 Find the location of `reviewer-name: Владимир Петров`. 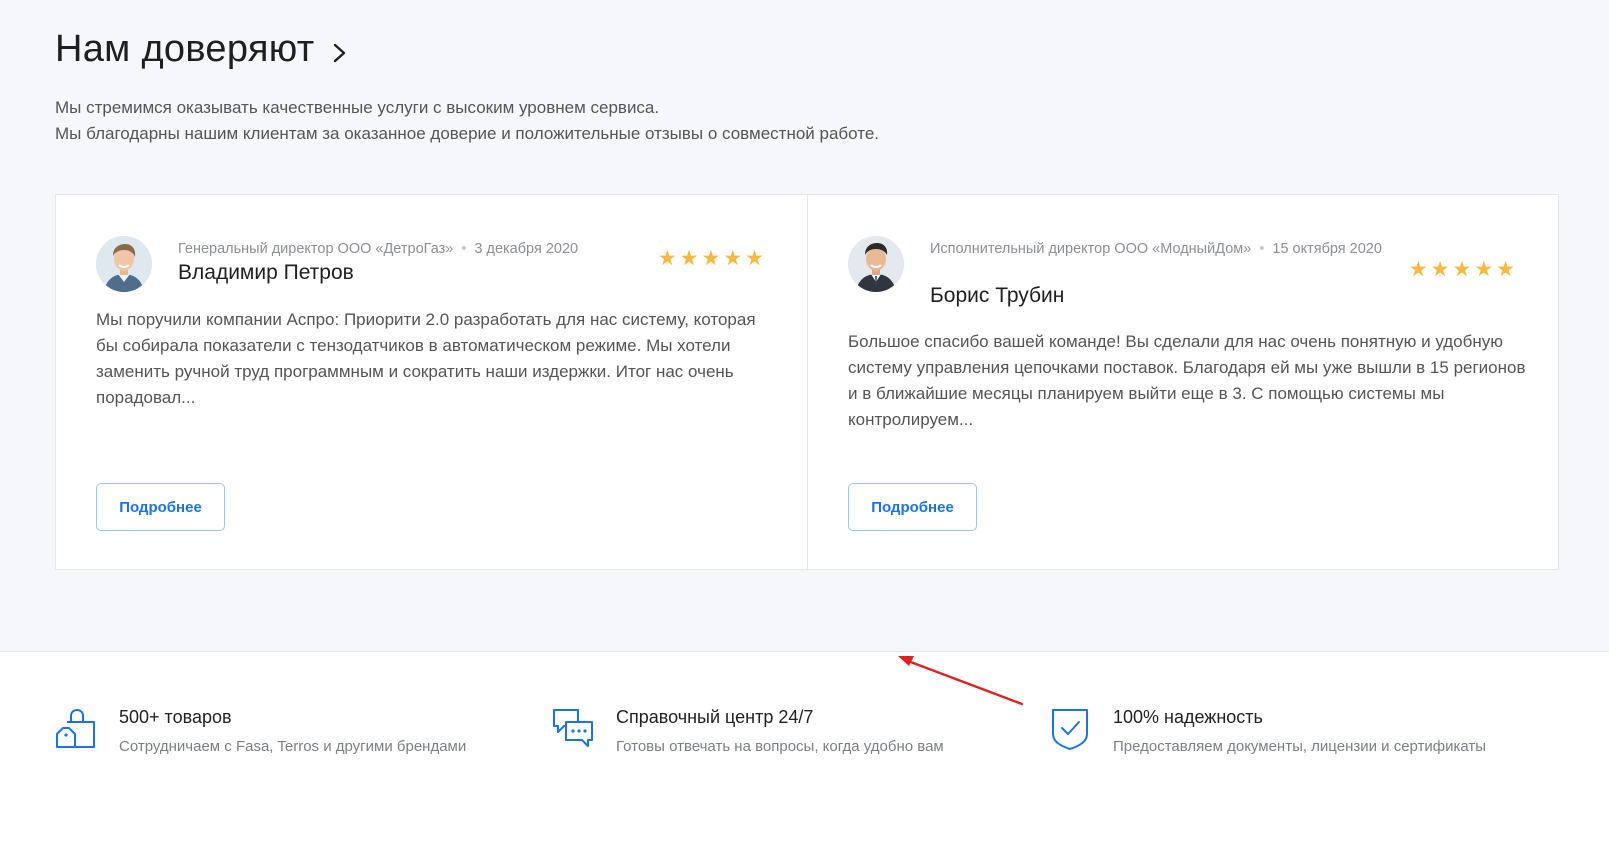

reviewer-name: Владимир Петров is located at coordinates (266, 272).